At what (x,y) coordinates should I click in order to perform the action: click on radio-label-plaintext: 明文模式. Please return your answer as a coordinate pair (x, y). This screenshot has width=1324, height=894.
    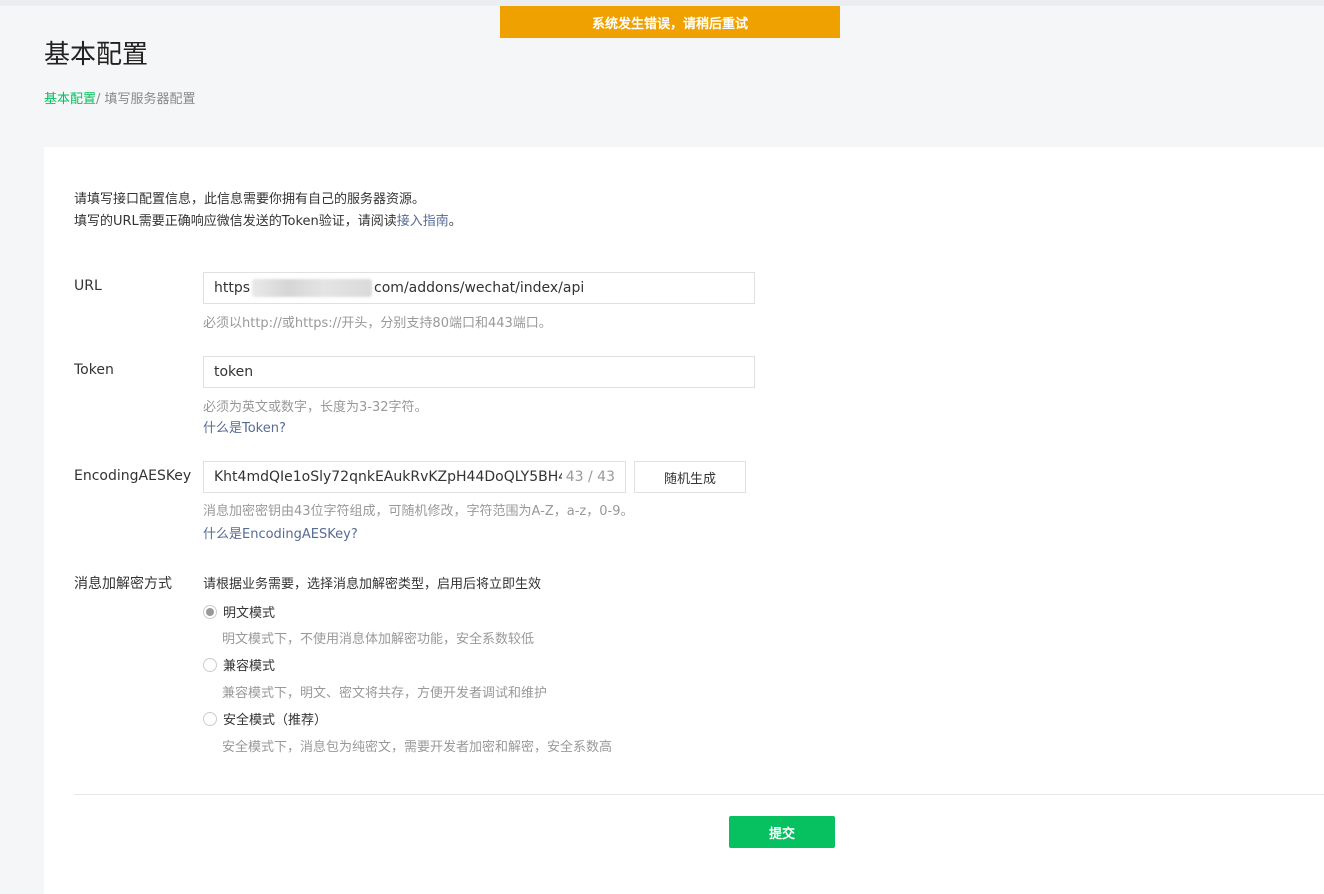
    Looking at the image, I should click on (249, 613).